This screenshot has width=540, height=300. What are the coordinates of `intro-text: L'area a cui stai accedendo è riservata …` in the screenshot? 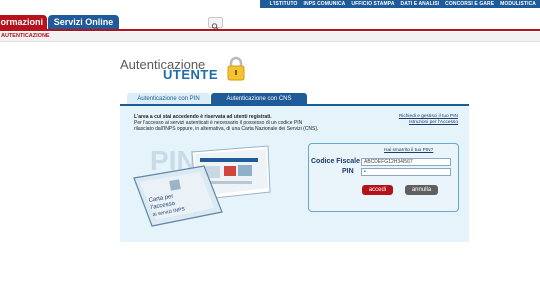 It's located at (254, 123).